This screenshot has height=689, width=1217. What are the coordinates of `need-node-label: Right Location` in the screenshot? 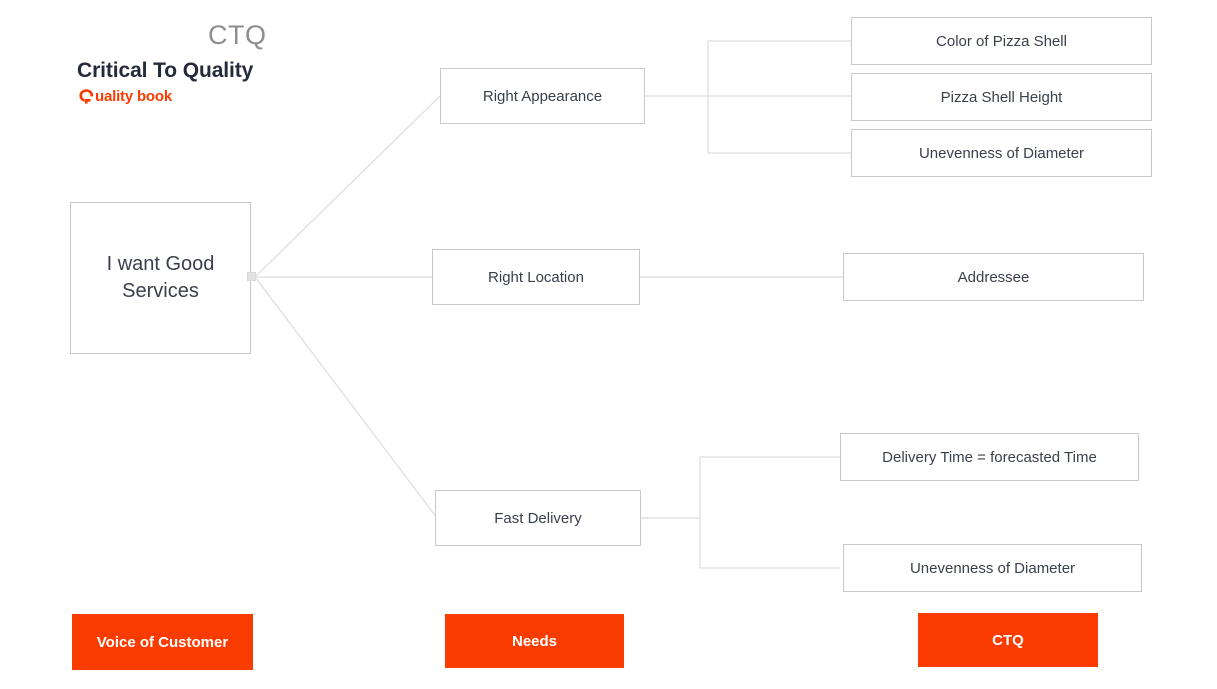 It's located at (536, 277).